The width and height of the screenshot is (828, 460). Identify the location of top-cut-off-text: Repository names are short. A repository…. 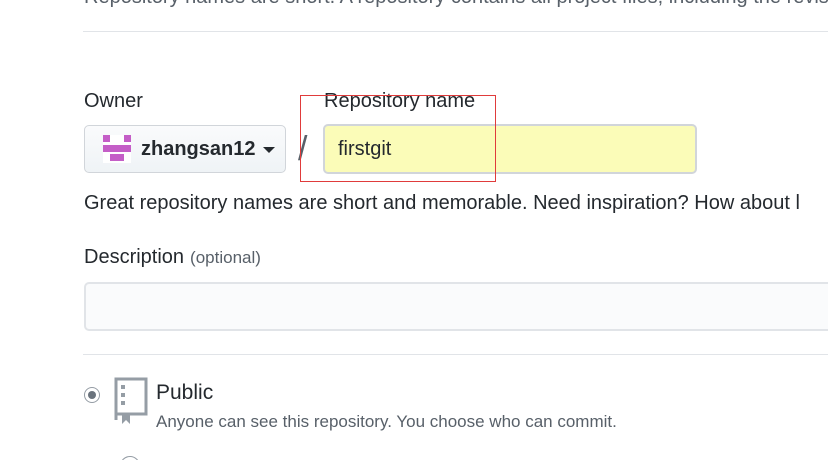
(456, 4).